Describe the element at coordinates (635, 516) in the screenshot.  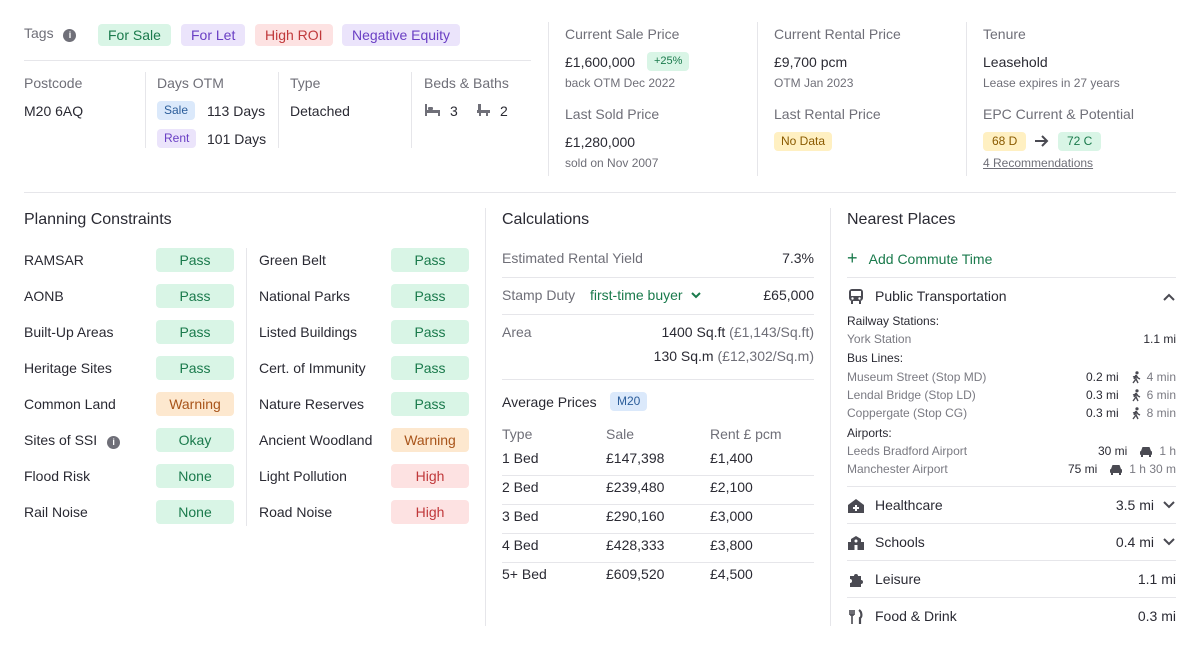
I see `cell-sale: £290,160` at that location.